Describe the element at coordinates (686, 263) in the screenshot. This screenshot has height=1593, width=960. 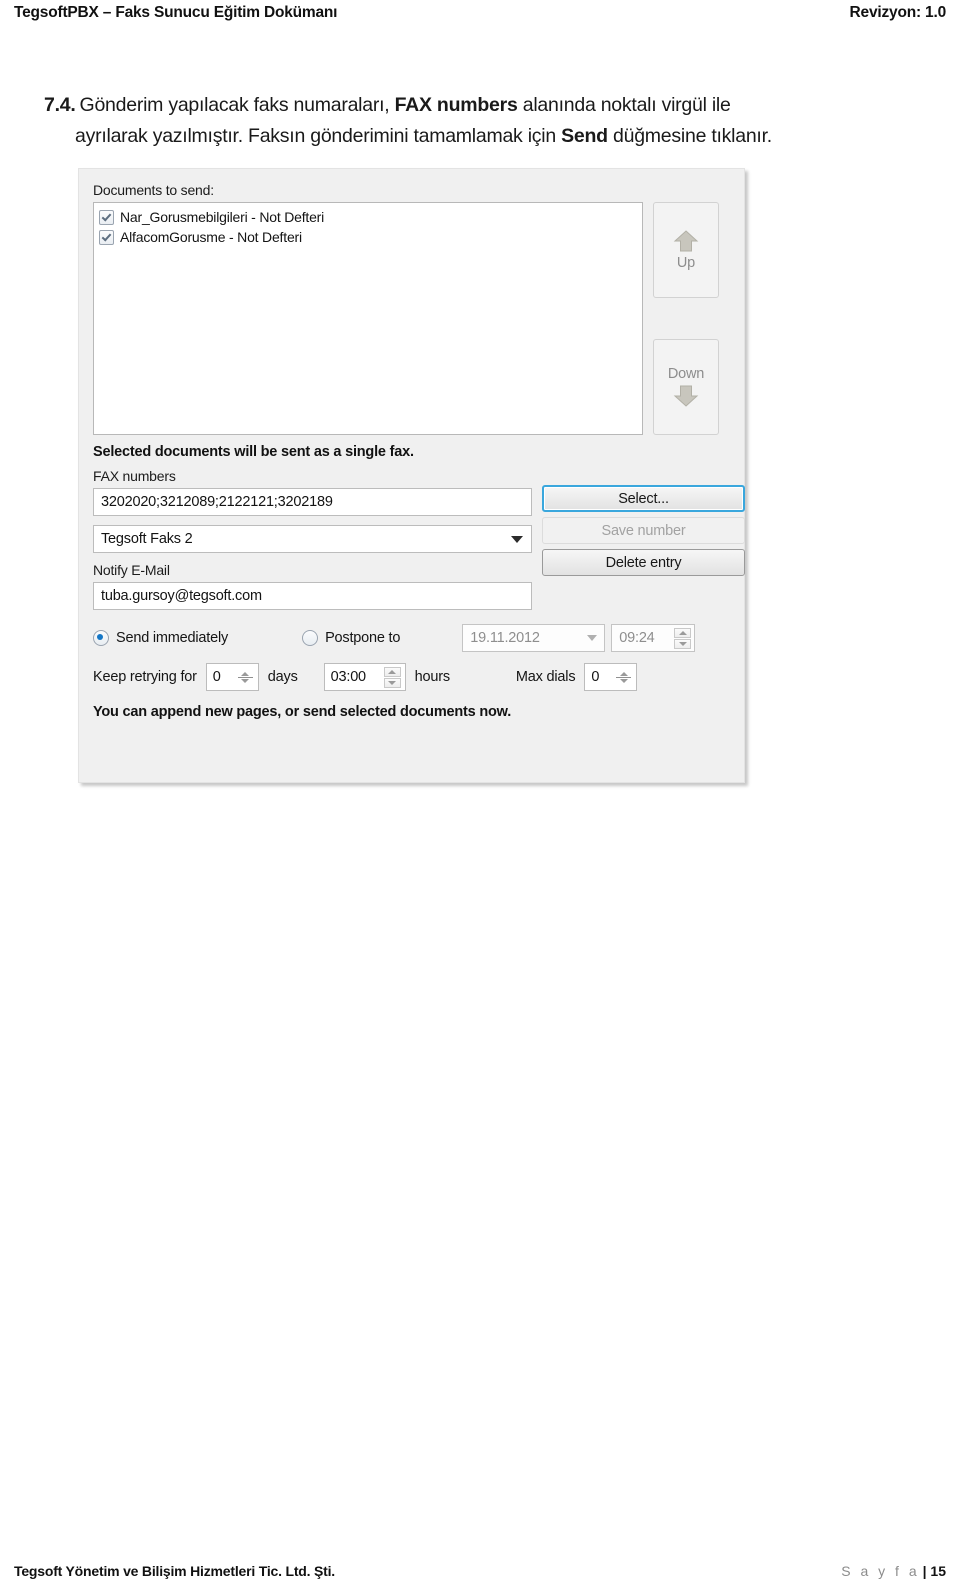
I see `move-up-label: Up` at that location.